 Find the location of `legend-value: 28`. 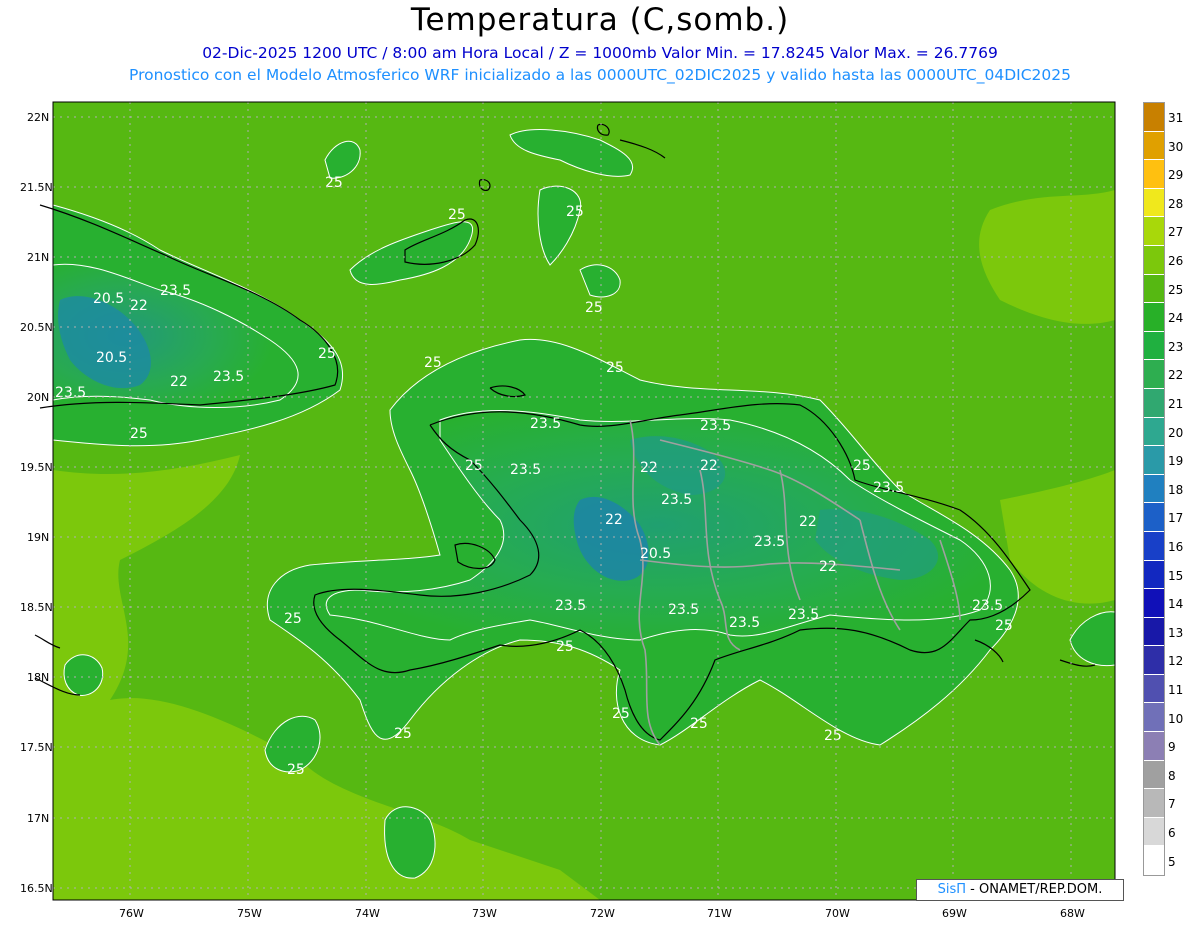

legend-value: 28 is located at coordinates (1176, 203).